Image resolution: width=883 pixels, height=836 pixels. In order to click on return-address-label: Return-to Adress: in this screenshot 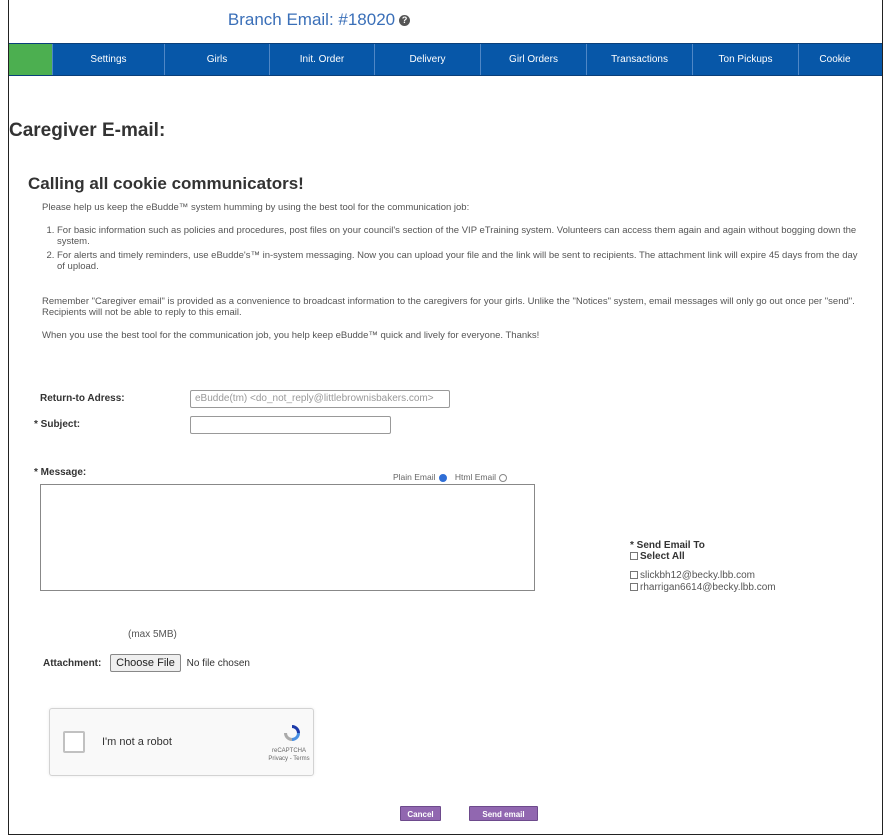, I will do `click(82, 398)`.